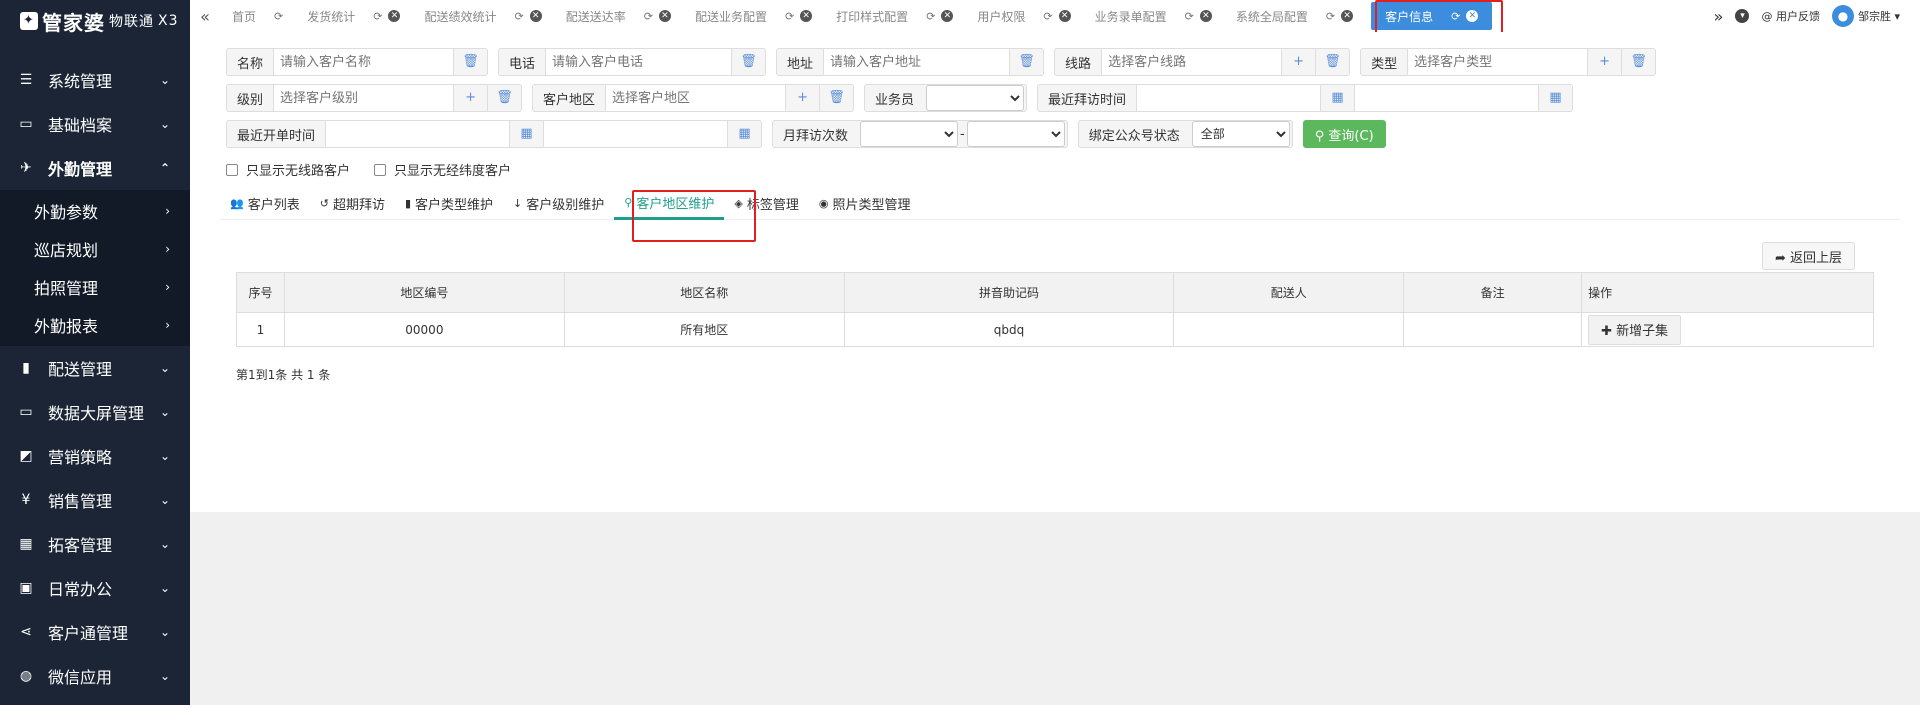  I want to click on last-order-end-input, so click(635, 134).